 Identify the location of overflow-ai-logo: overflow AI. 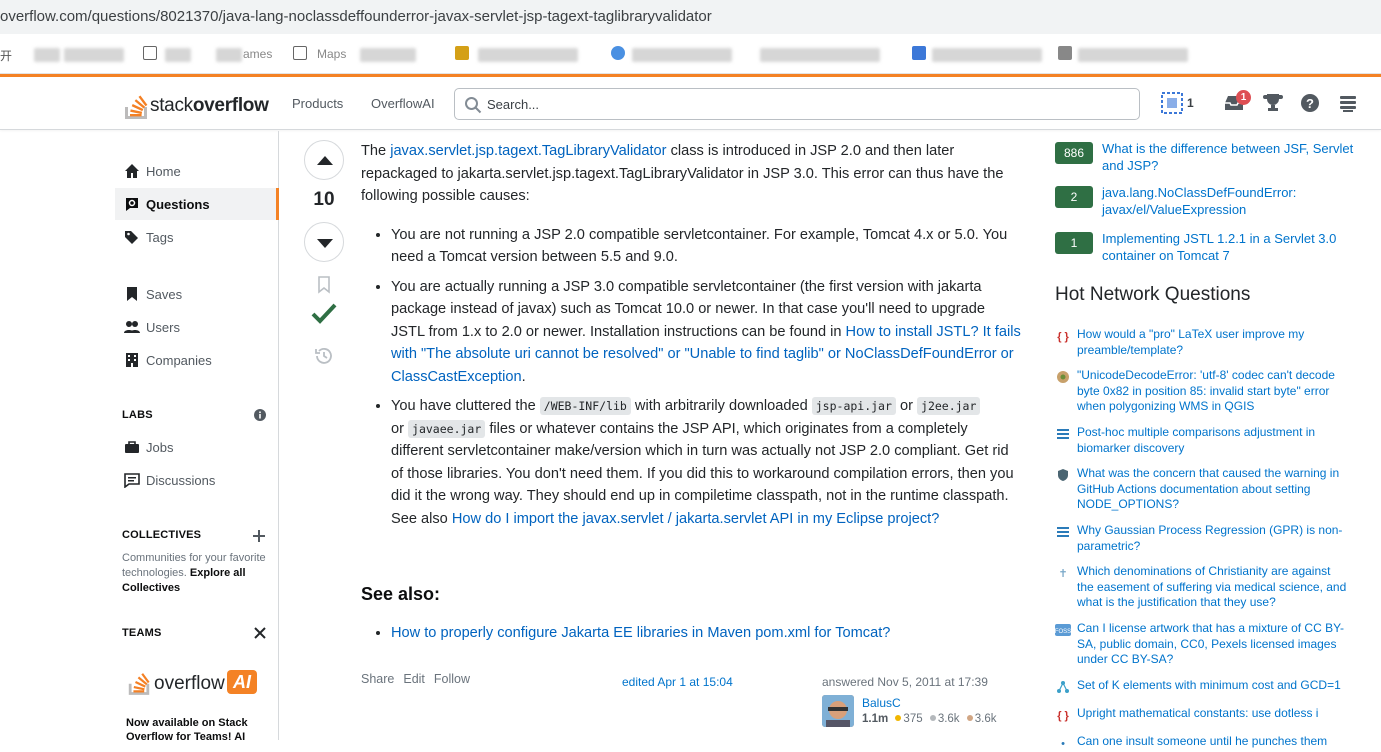
(196, 682).